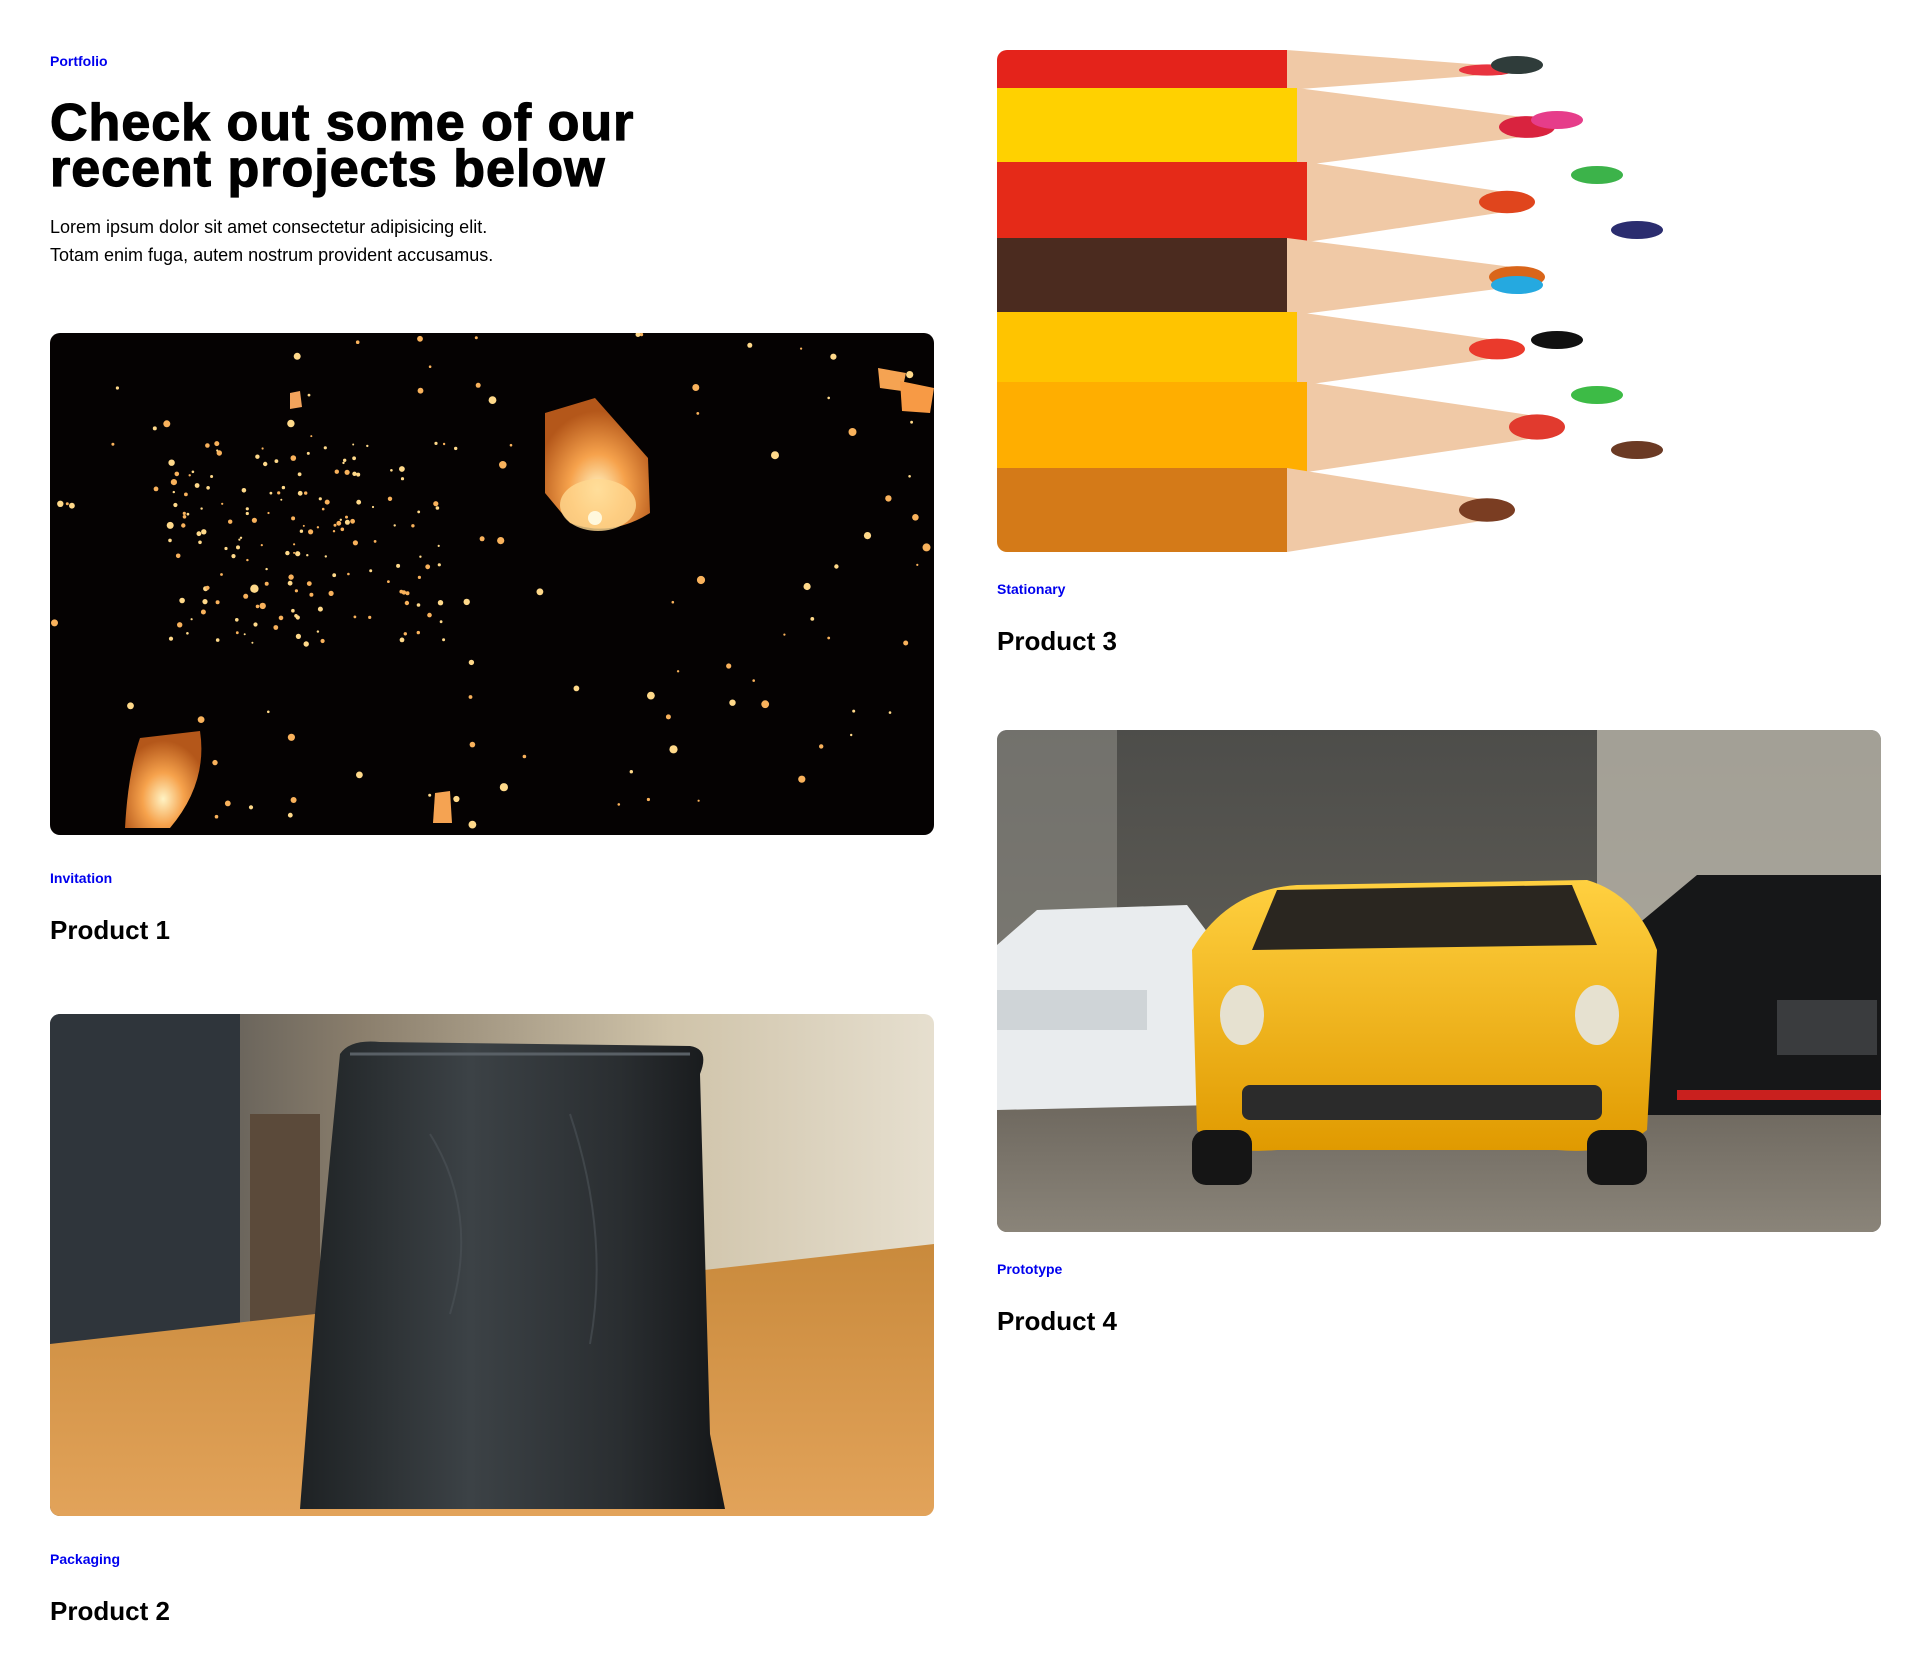 This screenshot has height=1671, width=1920. I want to click on product-3-image, so click(1439, 301).